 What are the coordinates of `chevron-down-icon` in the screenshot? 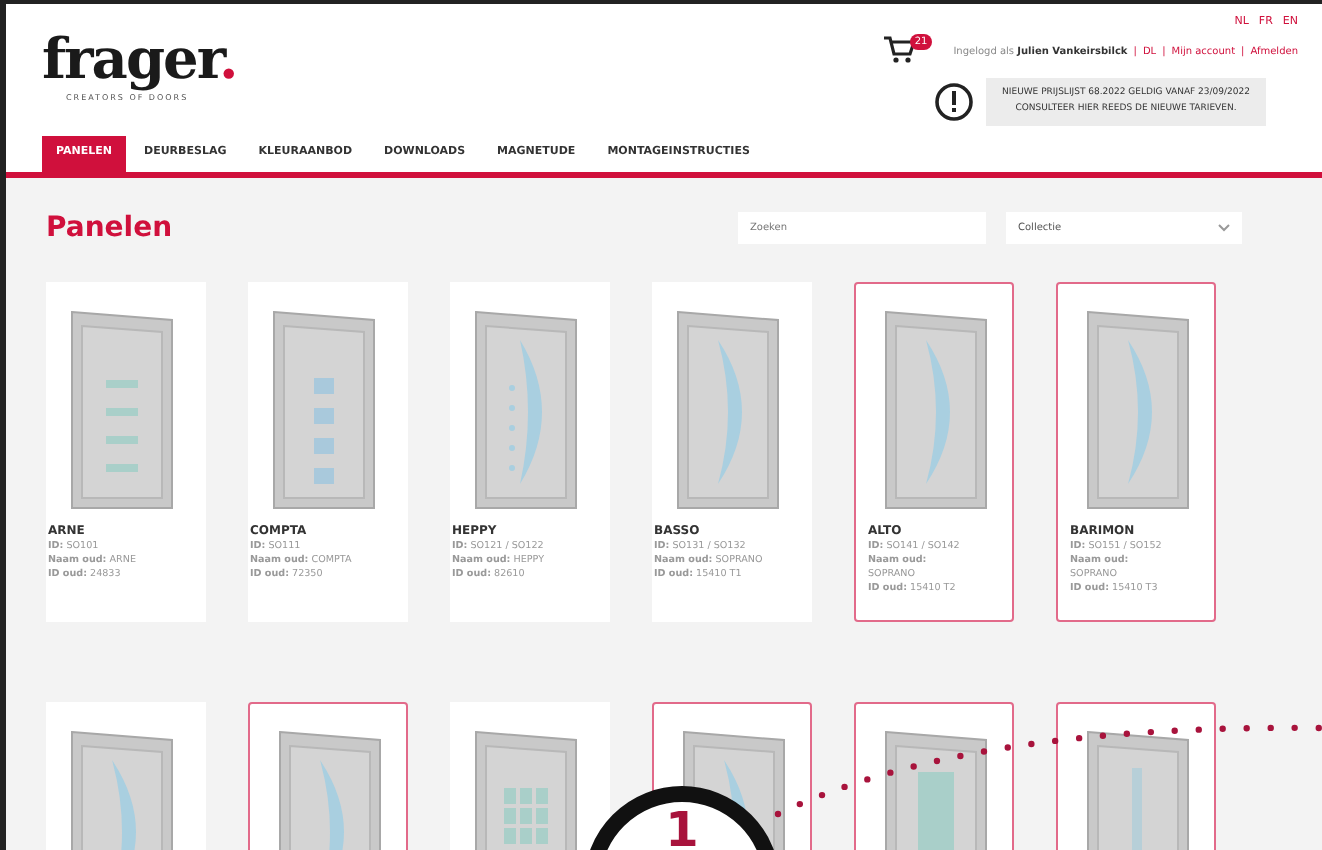 It's located at (1224, 228).